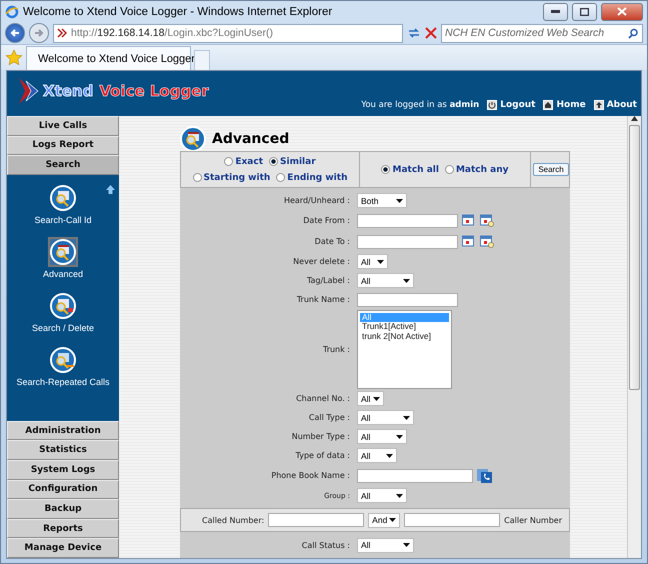 This screenshot has width=648, height=564. I want to click on window-title: Welcome to Xtend Voice Logger - Windows Internet Explorer, so click(178, 12).